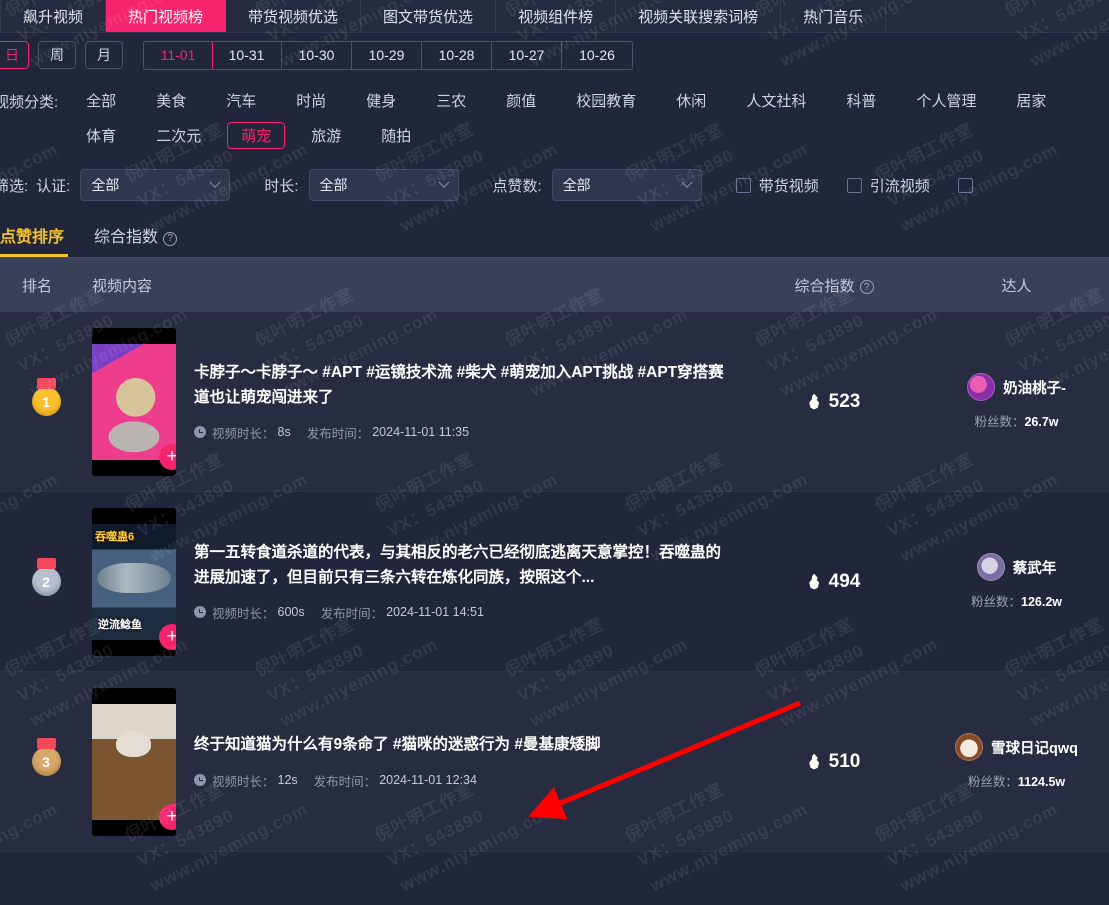 The height and width of the screenshot is (905, 1109). I want to click on category-item-12: 居家, so click(1031, 100).